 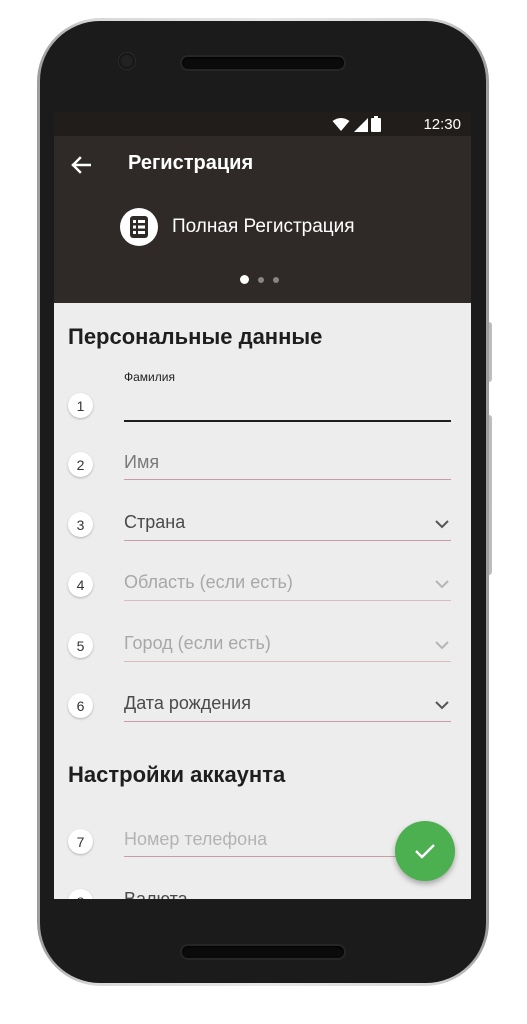 What do you see at coordinates (263, 63) in the screenshot?
I see `top-speaker` at bounding box center [263, 63].